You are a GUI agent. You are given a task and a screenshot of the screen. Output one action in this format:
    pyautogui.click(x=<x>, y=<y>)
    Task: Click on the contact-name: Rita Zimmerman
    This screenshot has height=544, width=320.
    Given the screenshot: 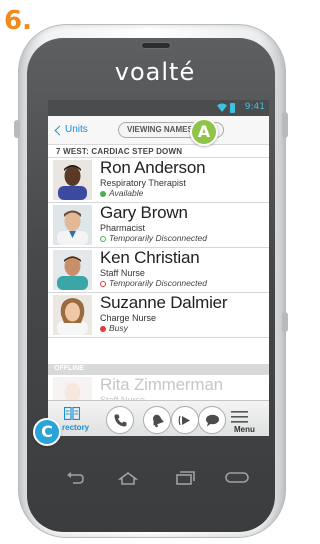 What is the action you would take?
    pyautogui.click(x=161, y=384)
    